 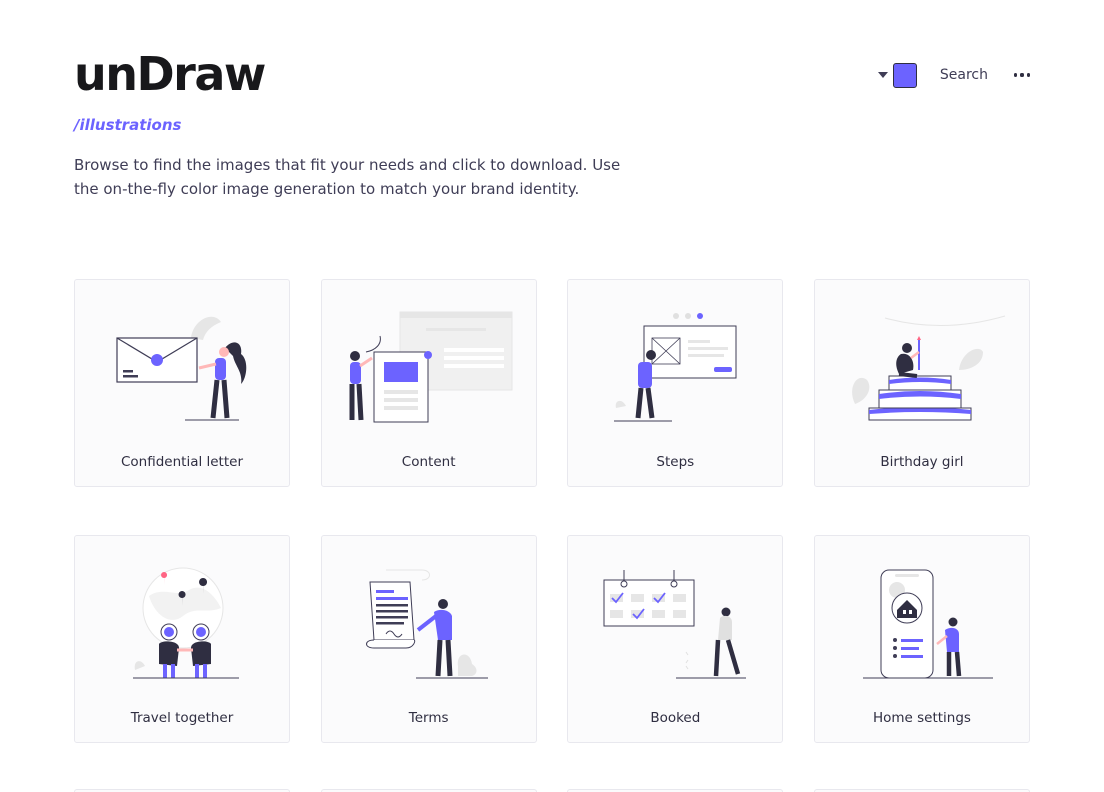 I want to click on header: unDraw Search, so click(x=552, y=72).